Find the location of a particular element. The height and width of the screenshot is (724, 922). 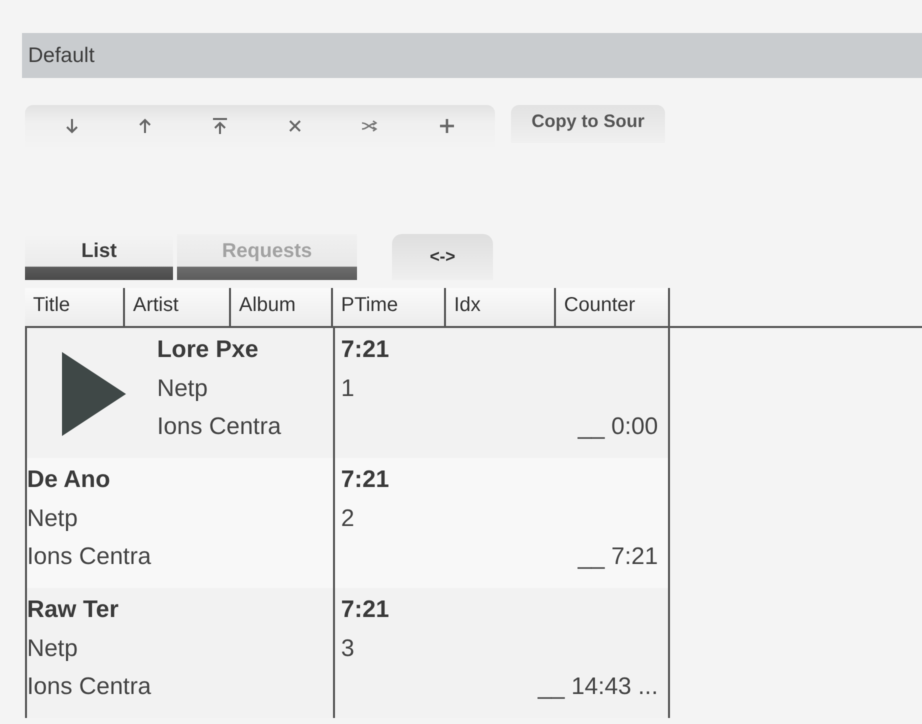

arrow-to-top-icon is located at coordinates (220, 126).